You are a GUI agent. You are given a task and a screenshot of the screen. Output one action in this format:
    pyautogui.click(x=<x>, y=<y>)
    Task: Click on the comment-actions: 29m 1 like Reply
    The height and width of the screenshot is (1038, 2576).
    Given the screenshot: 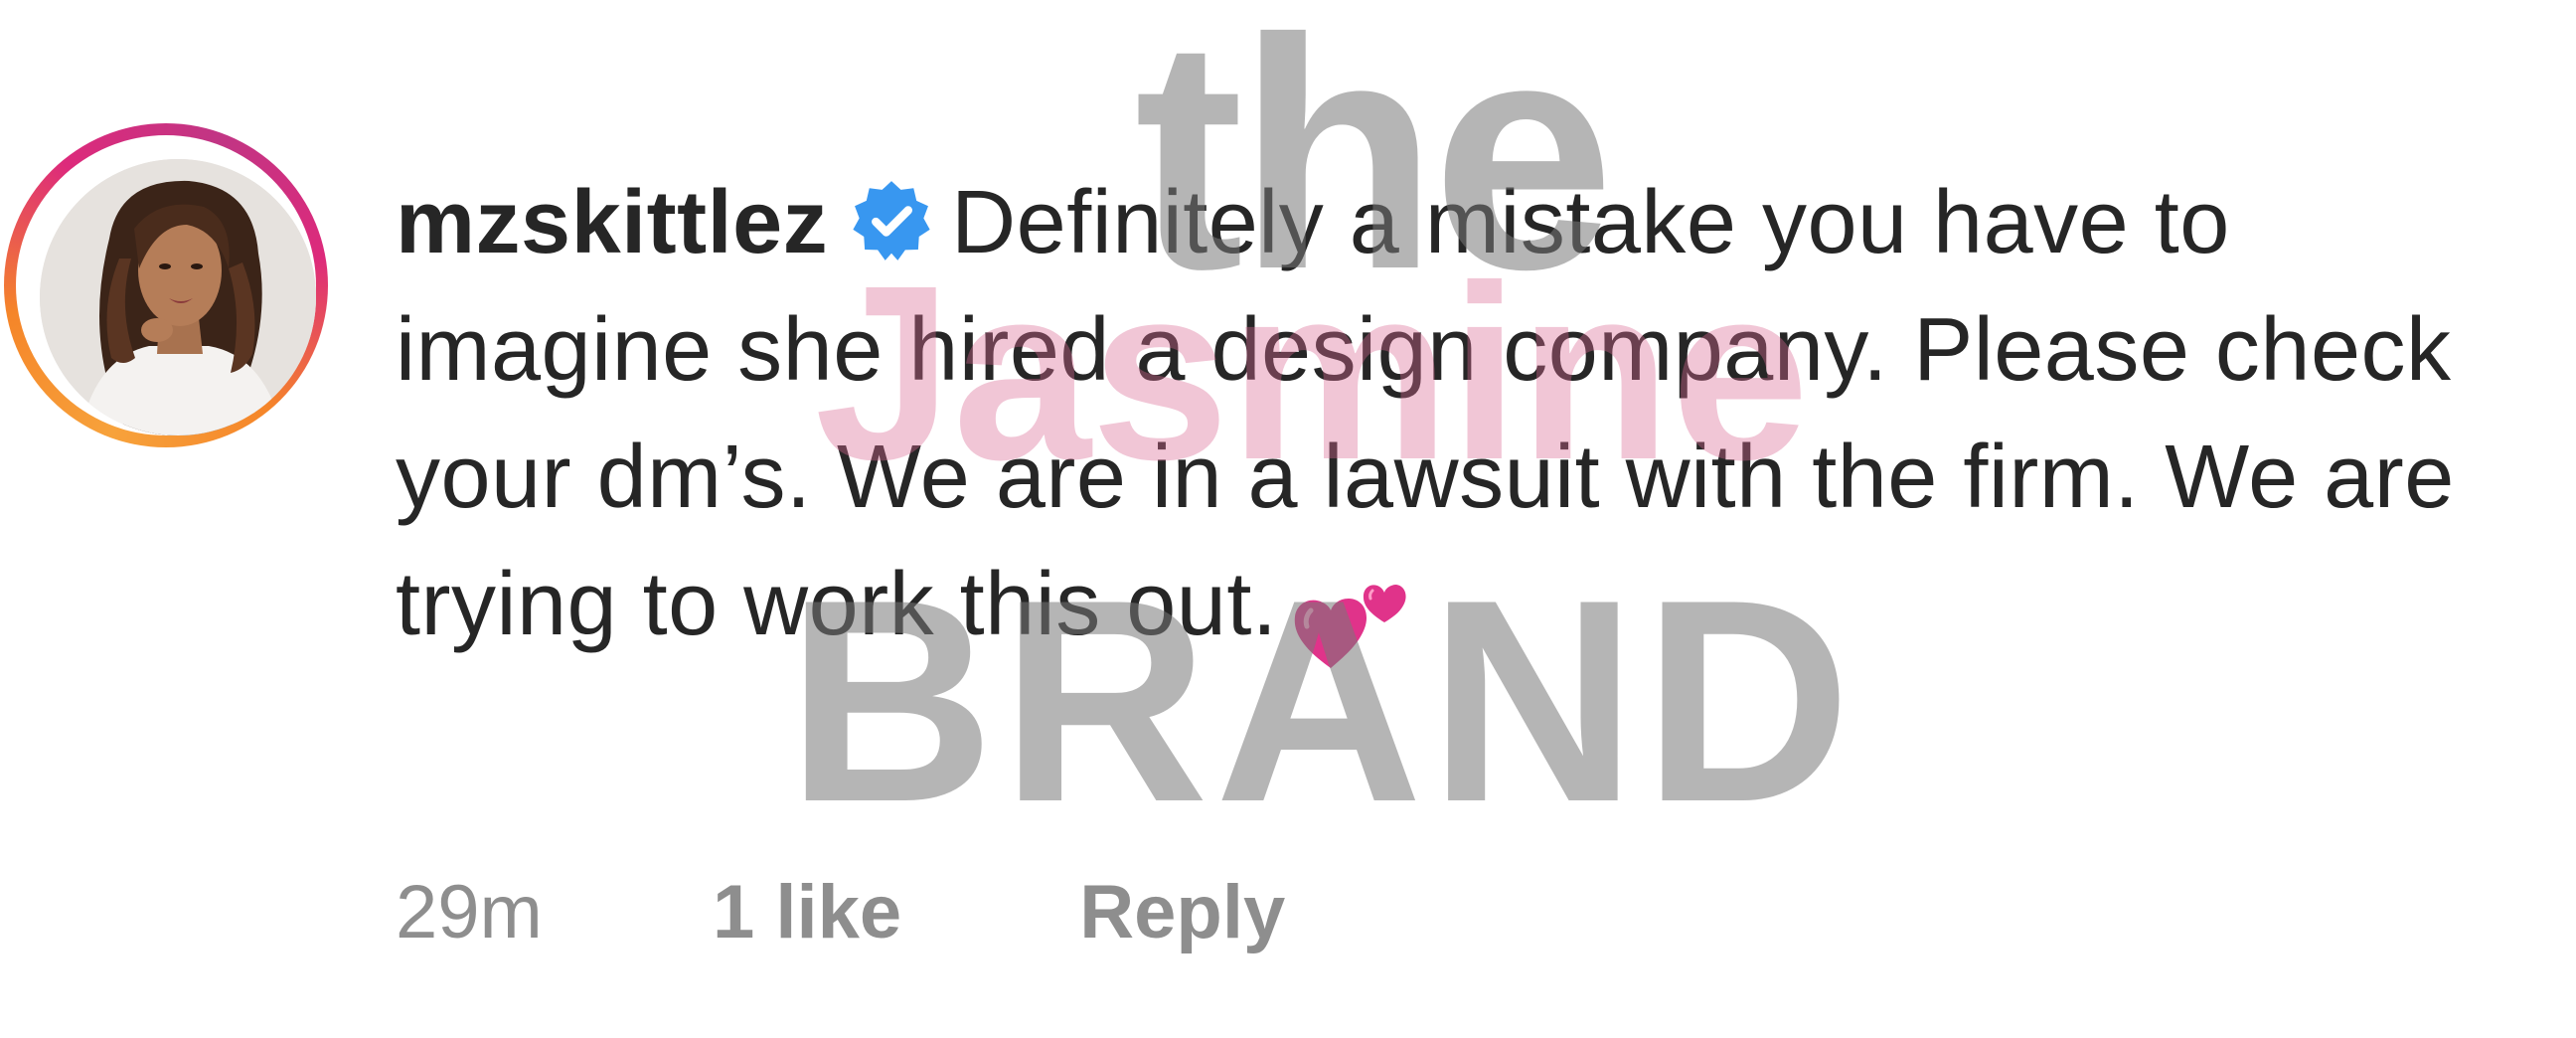 What is the action you would take?
    pyautogui.click(x=840, y=912)
    